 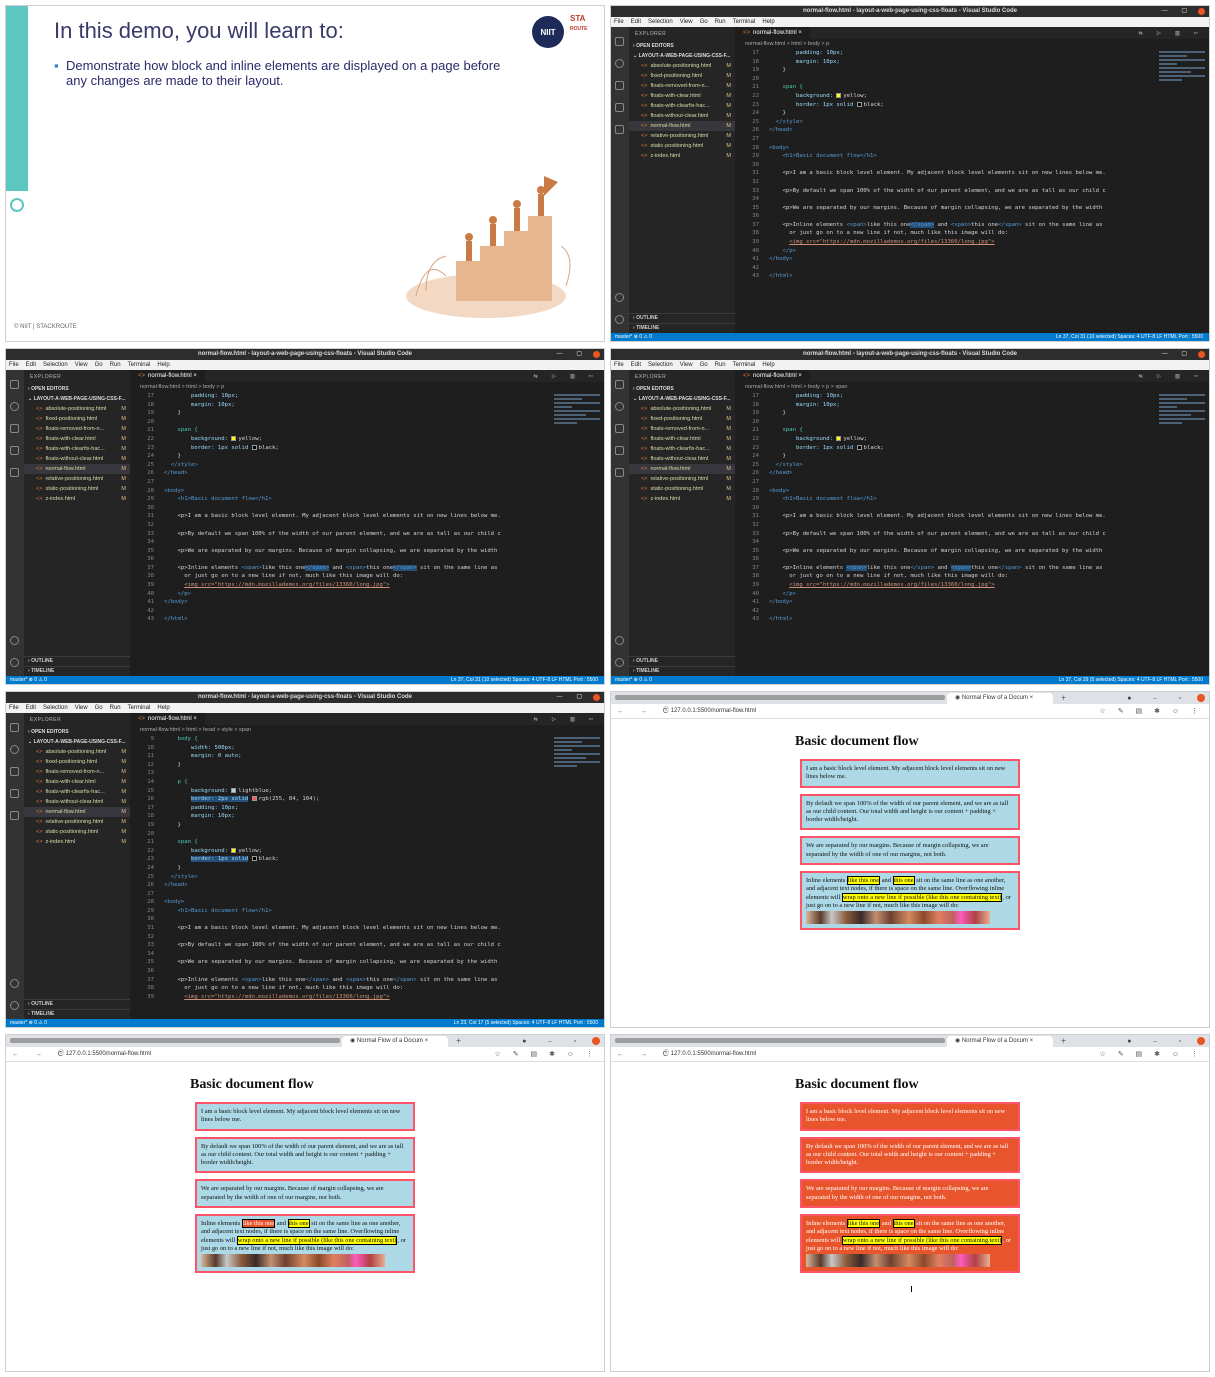 I want to click on extensions-icon, so click(x=14, y=815).